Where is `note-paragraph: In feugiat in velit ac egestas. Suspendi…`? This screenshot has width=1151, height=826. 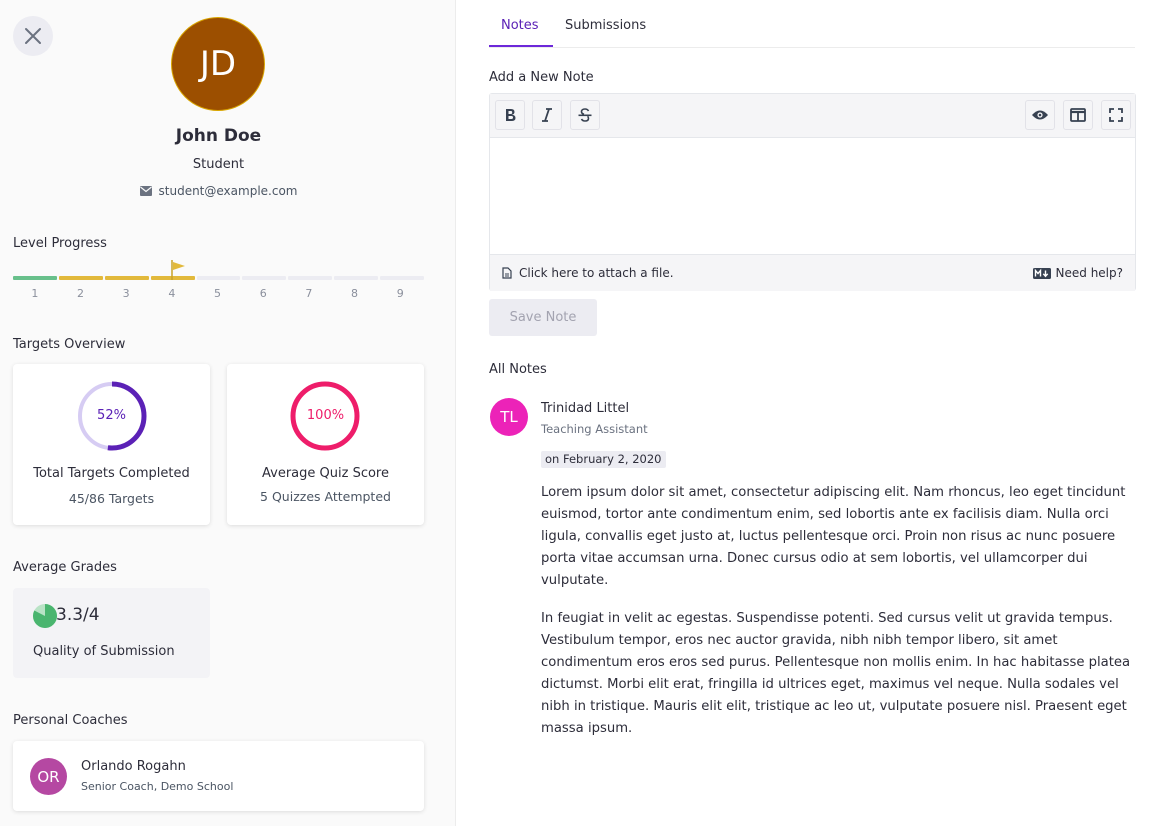
note-paragraph: In feugiat in velit ac egestas. Suspendi… is located at coordinates (836, 673).